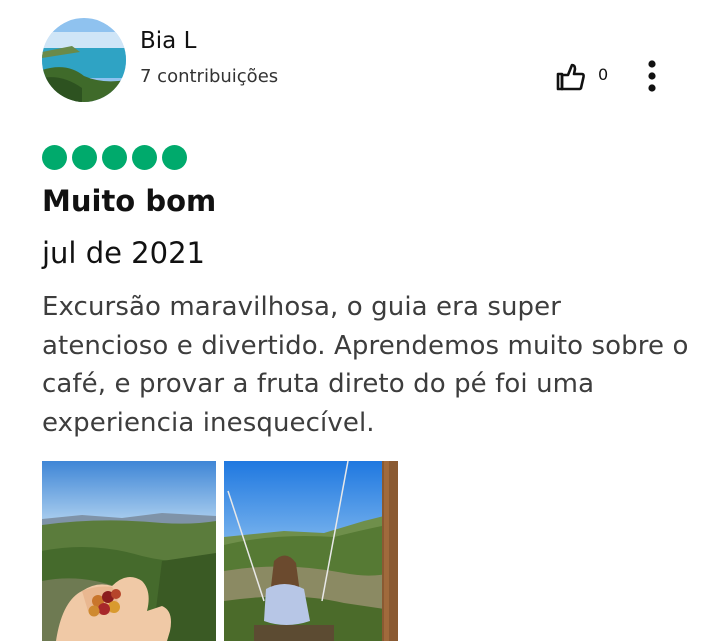 This screenshot has width=720, height=644. Describe the element at coordinates (123, 253) in the screenshot. I see `review-date: jul de 2021` at that location.